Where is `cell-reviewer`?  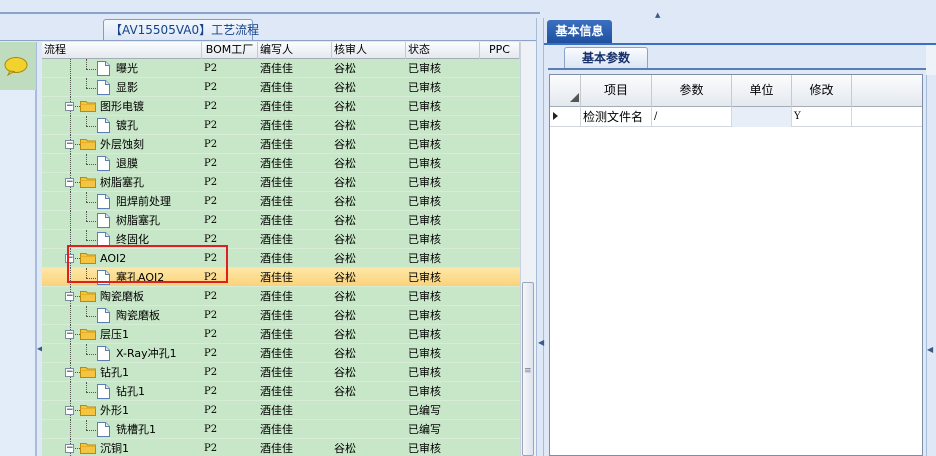
cell-reviewer is located at coordinates (370, 429).